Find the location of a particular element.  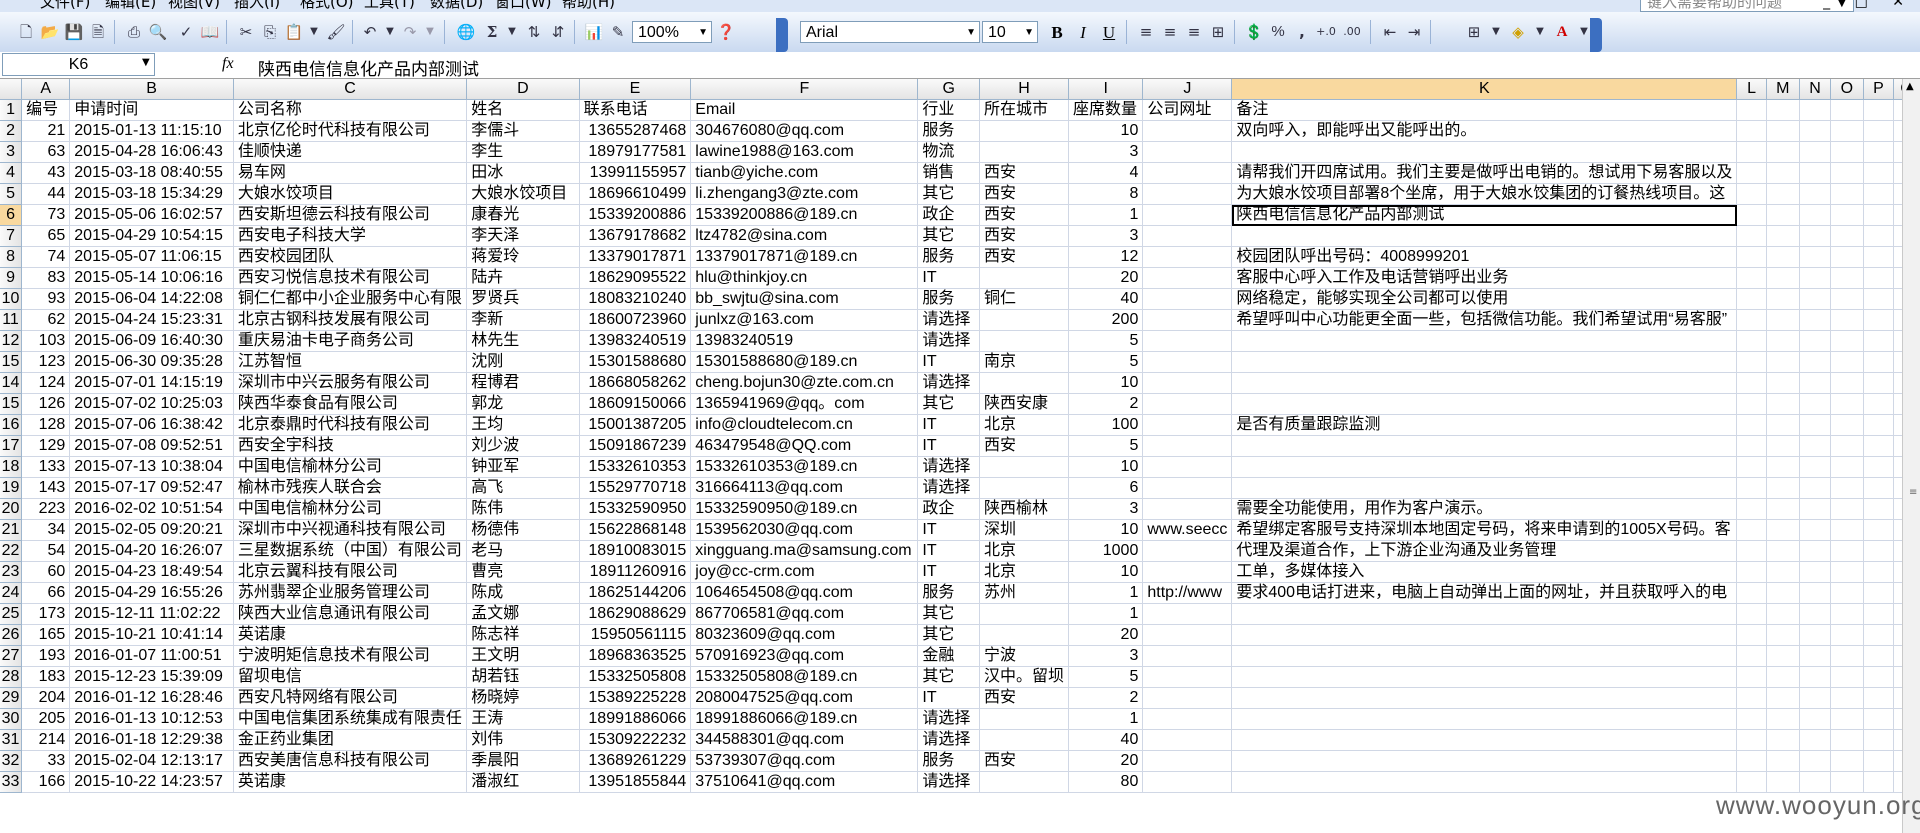

cell-B: 2015-04-29 16:55:26 is located at coordinates (151, 593).